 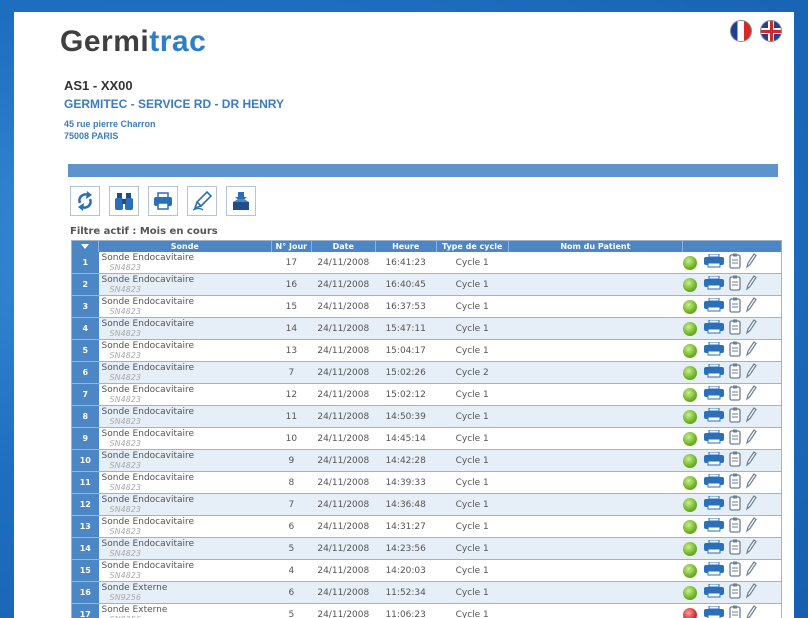 What do you see at coordinates (85, 201) in the screenshot?
I see `refresh-button` at bounding box center [85, 201].